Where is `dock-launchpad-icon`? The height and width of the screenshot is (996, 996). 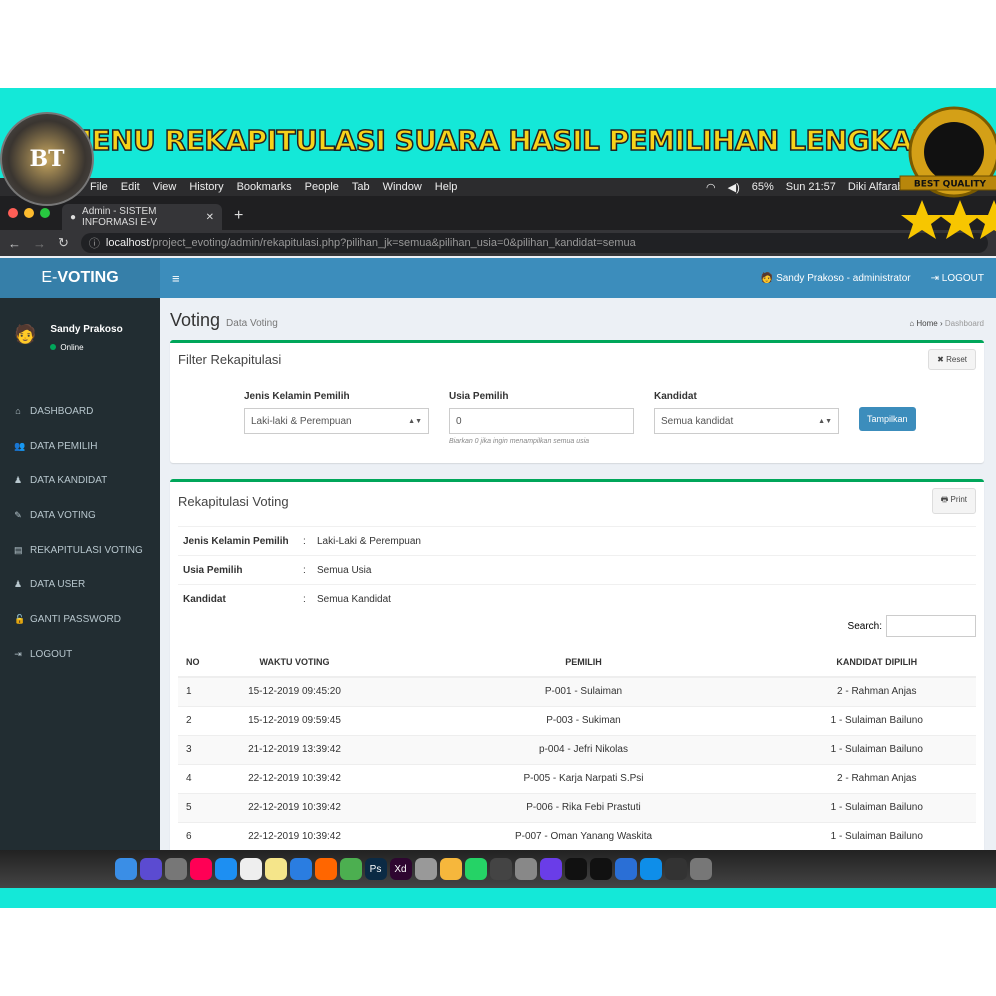
dock-launchpad-icon is located at coordinates (175, 869).